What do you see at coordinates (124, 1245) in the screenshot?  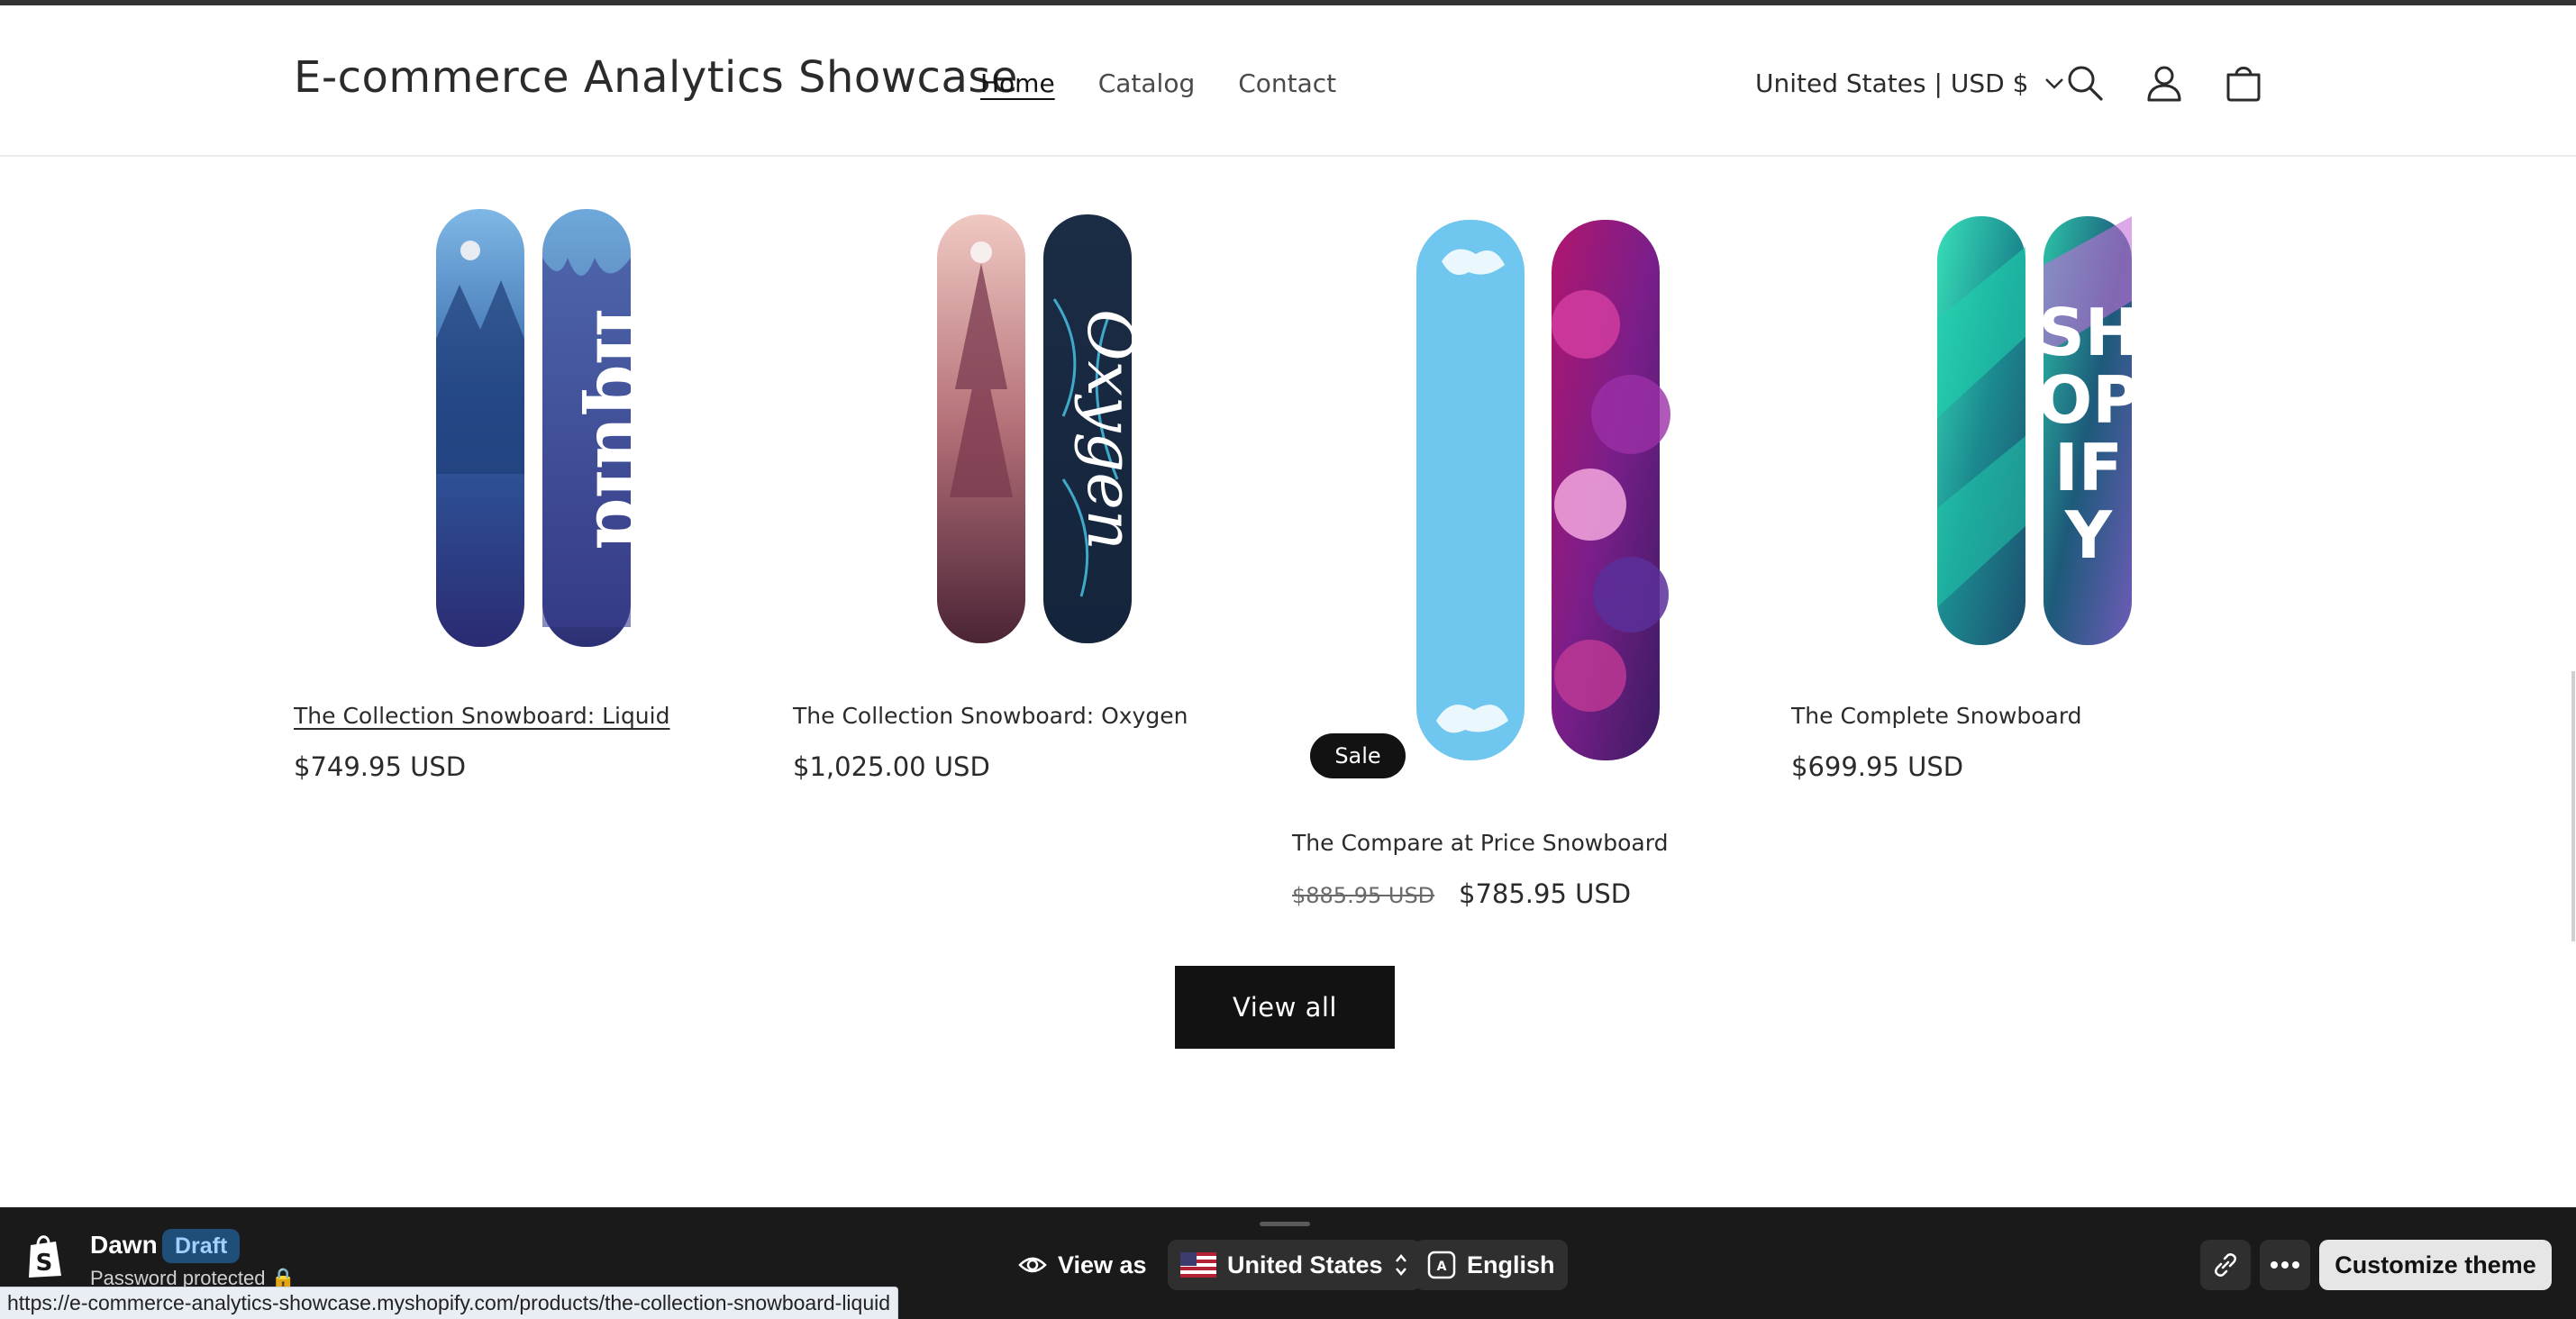 I see `theme-name: Dawn` at bounding box center [124, 1245].